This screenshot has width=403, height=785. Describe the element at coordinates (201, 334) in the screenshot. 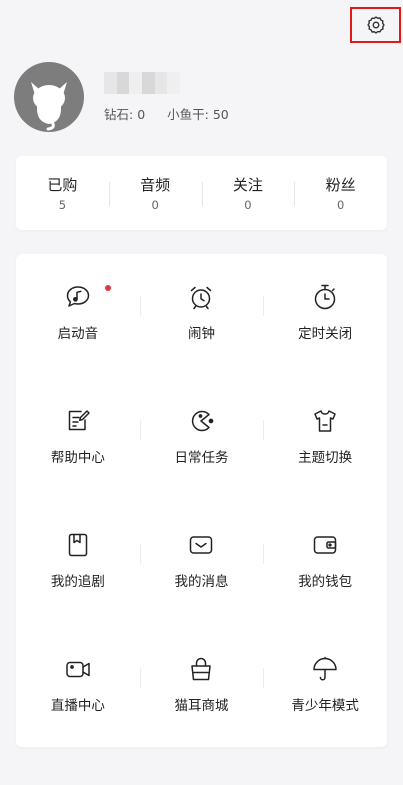

I see `menu-label: 闹钟` at that location.